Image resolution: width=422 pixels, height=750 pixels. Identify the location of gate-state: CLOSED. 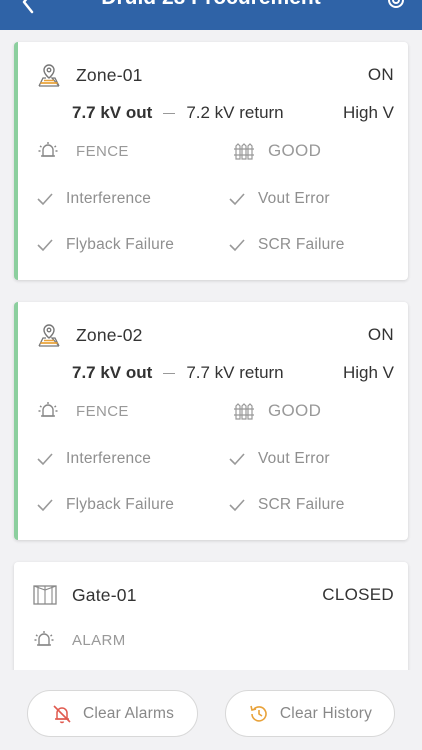
(358, 594).